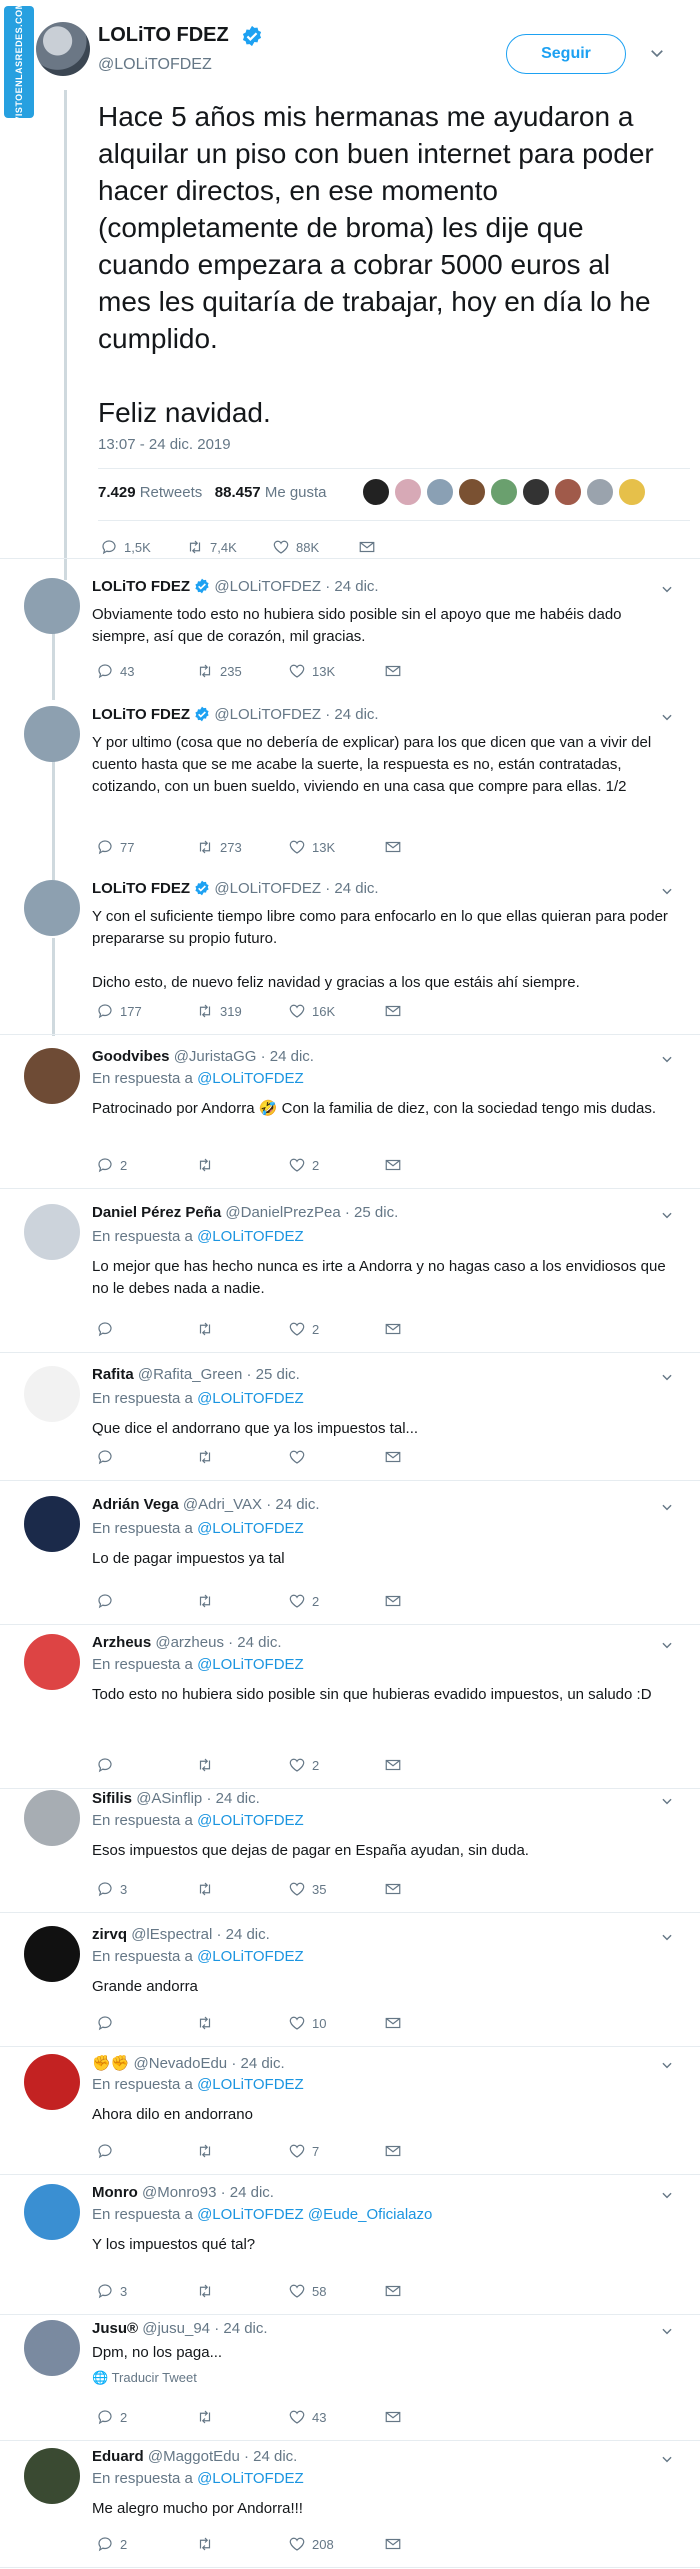  What do you see at coordinates (171, 1934) in the screenshot?
I see `author-handle: @lEspectral` at bounding box center [171, 1934].